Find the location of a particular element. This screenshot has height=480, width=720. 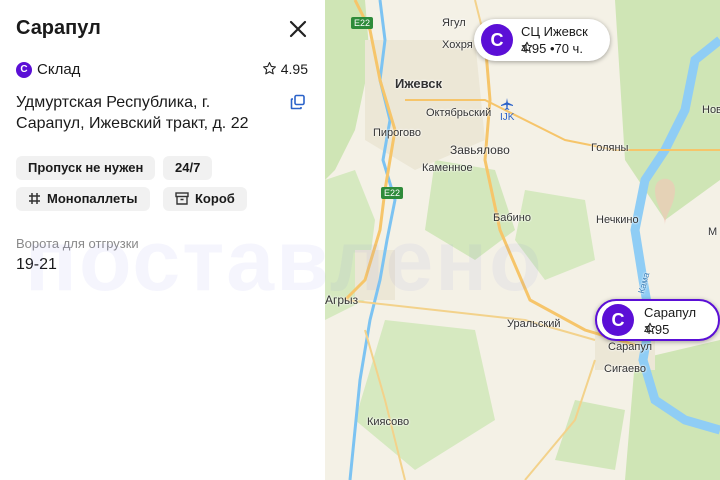

map-label-kiyasovo: Киясово is located at coordinates (388, 422).